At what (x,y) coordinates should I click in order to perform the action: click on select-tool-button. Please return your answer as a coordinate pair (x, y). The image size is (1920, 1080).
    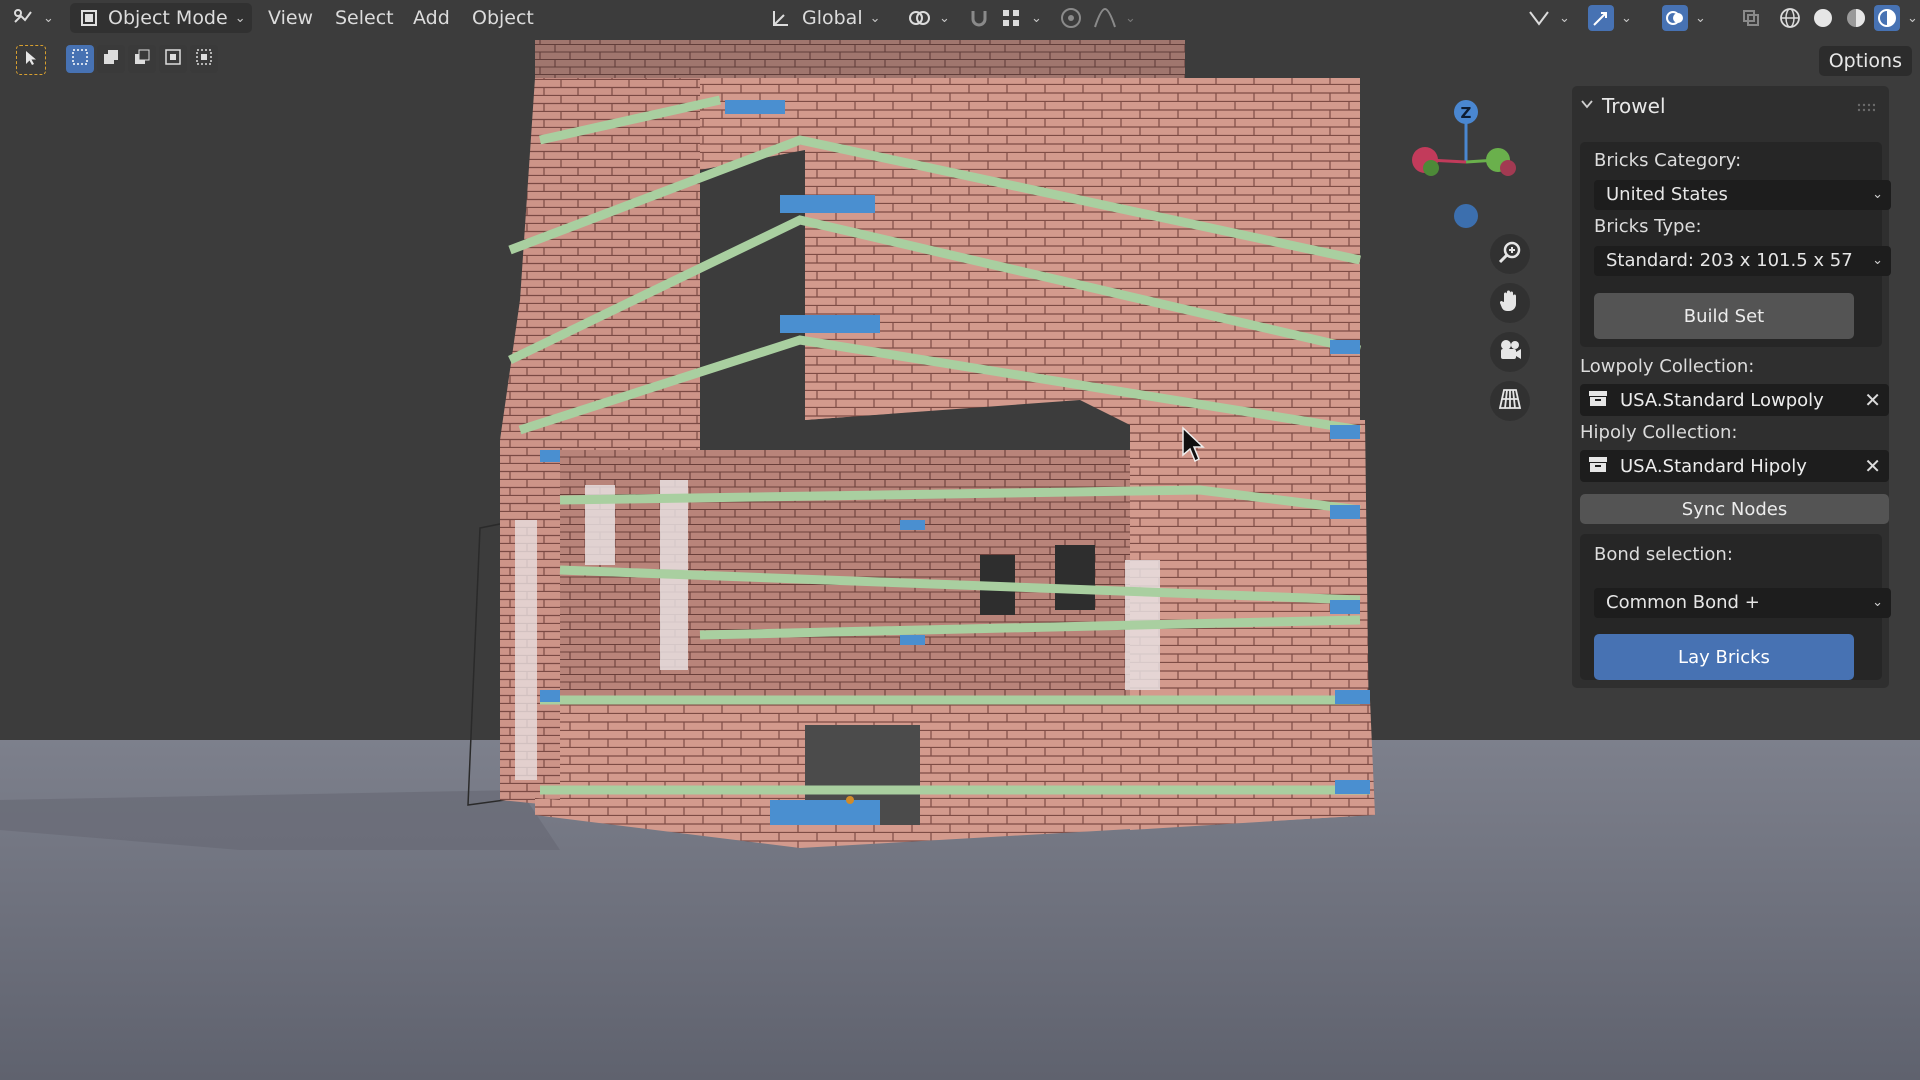
    Looking at the image, I should click on (31, 60).